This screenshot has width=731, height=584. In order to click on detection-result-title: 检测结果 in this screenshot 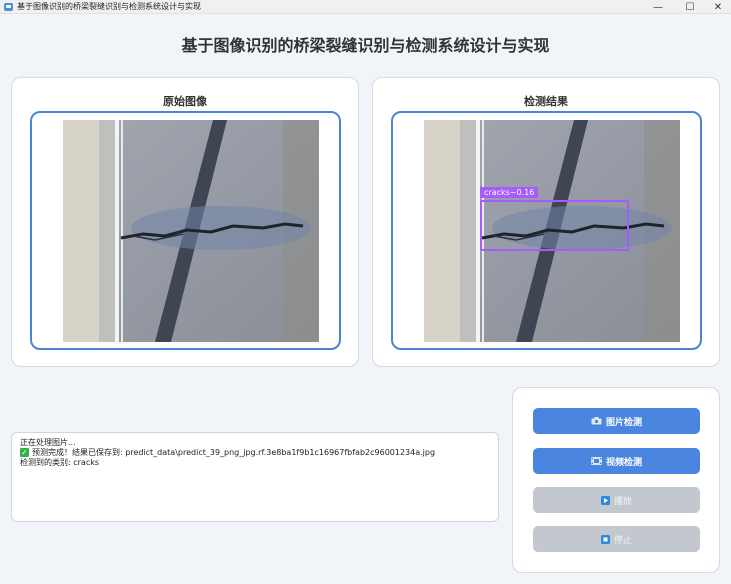, I will do `click(546, 101)`.